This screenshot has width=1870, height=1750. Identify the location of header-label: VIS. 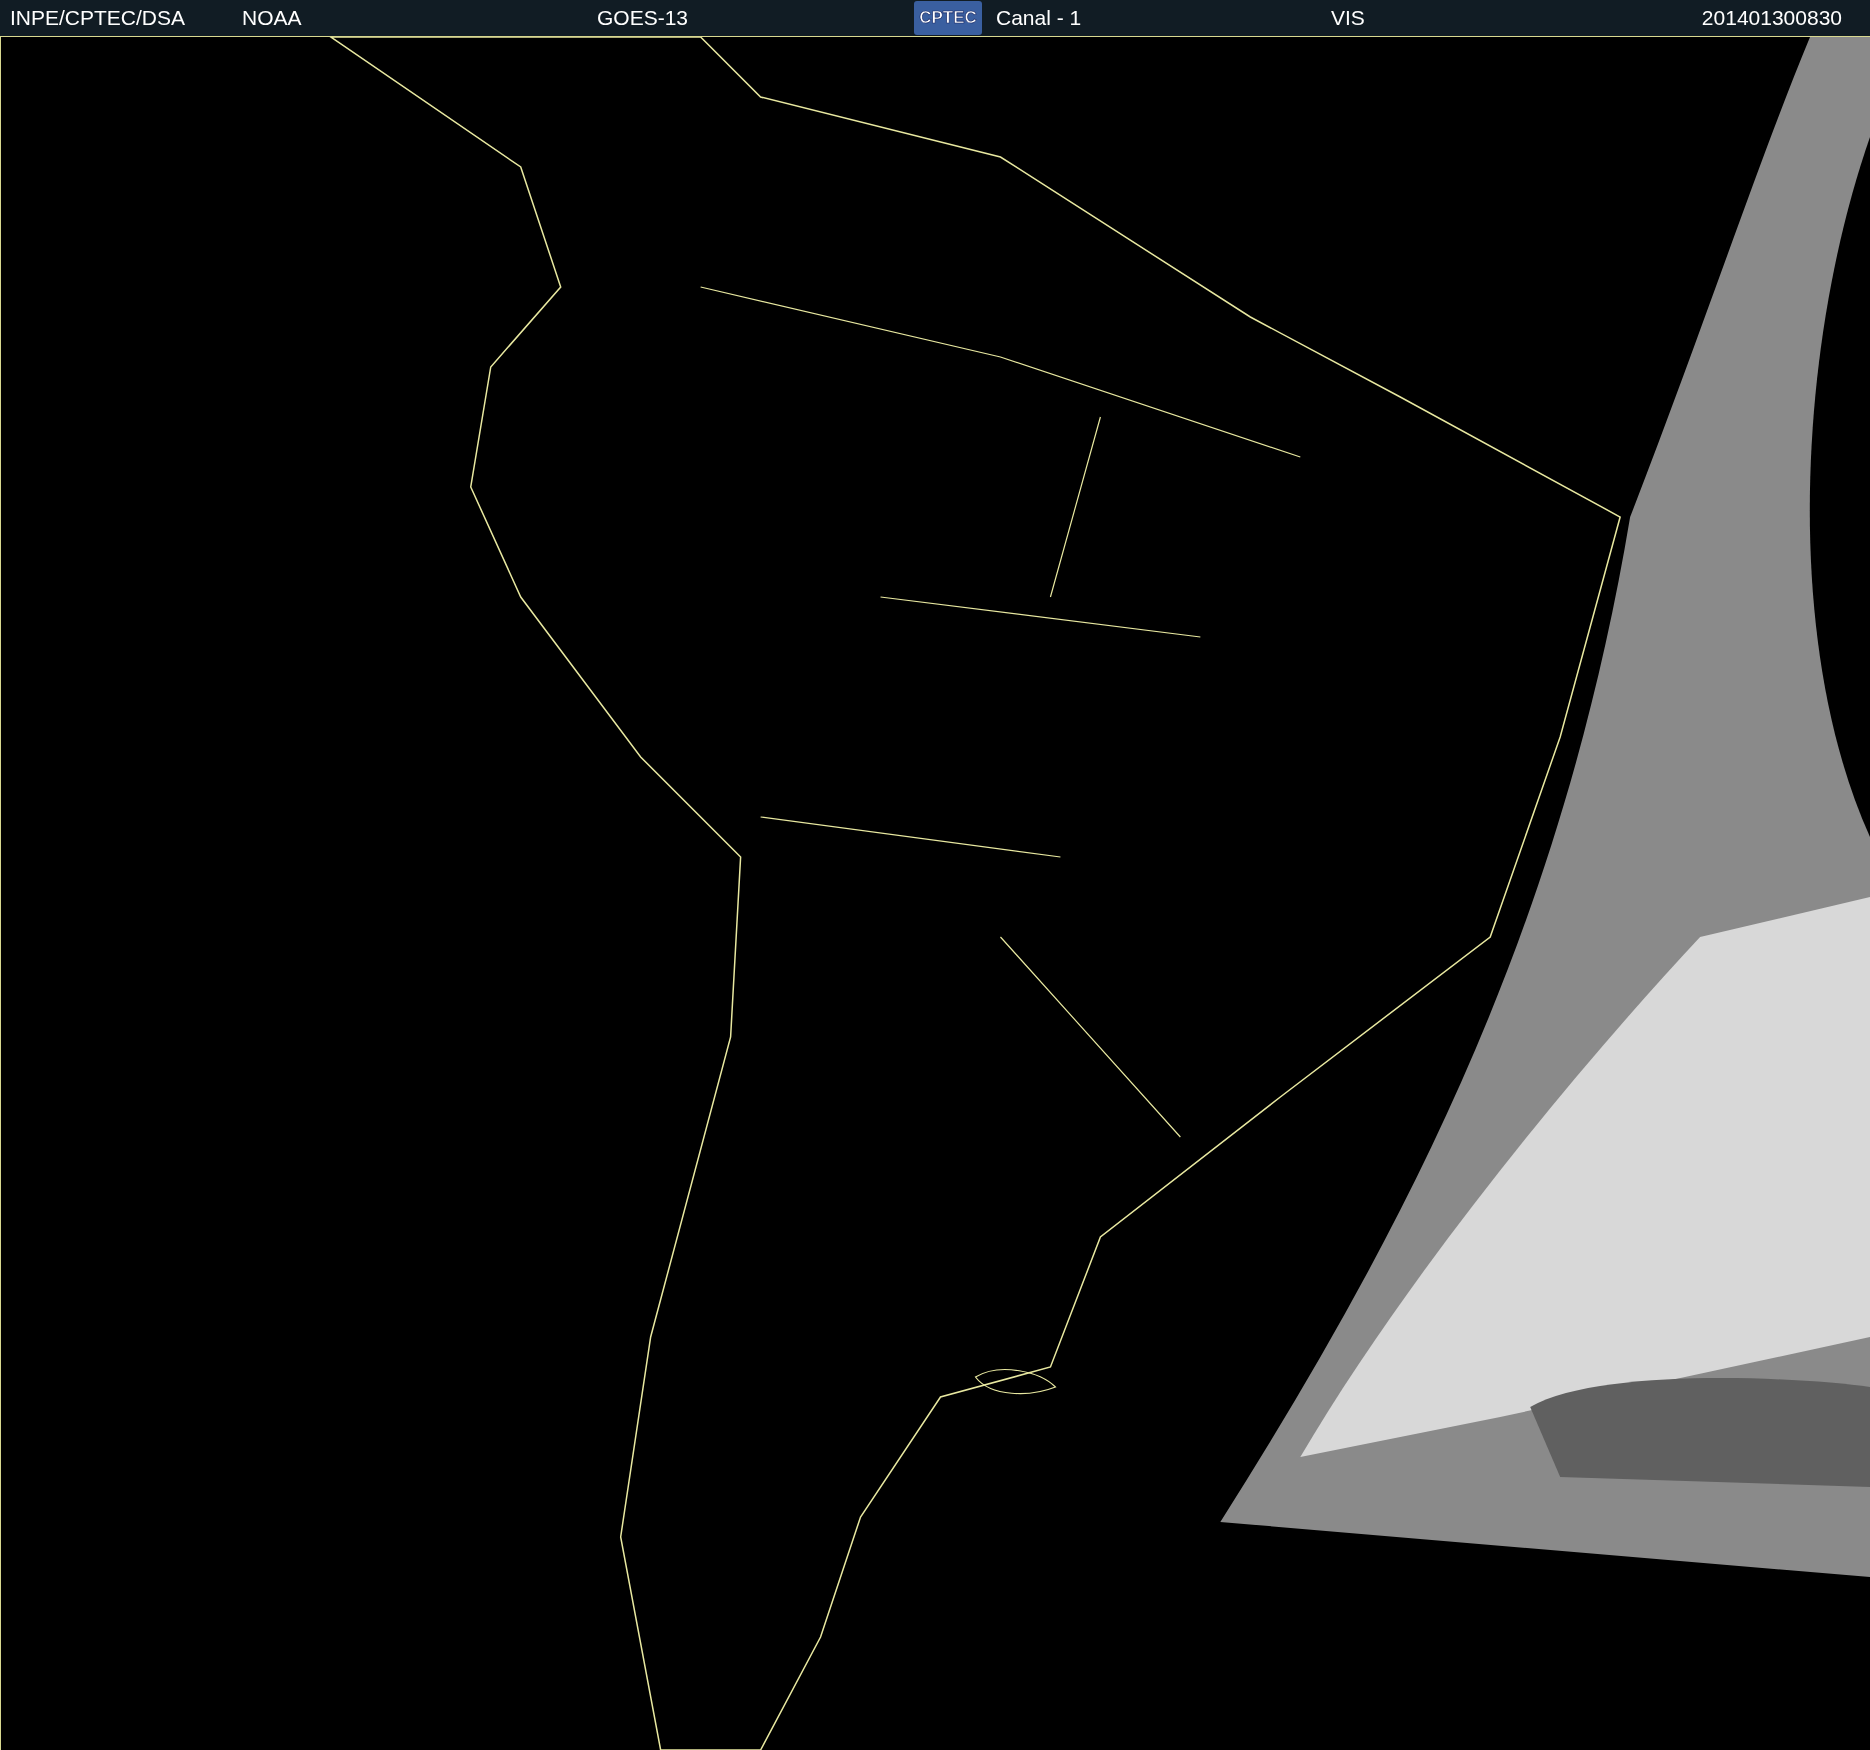
(1348, 18).